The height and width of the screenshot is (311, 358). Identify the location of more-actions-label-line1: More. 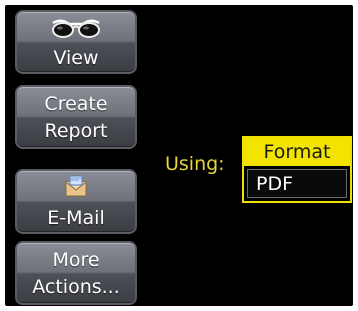
(76, 260).